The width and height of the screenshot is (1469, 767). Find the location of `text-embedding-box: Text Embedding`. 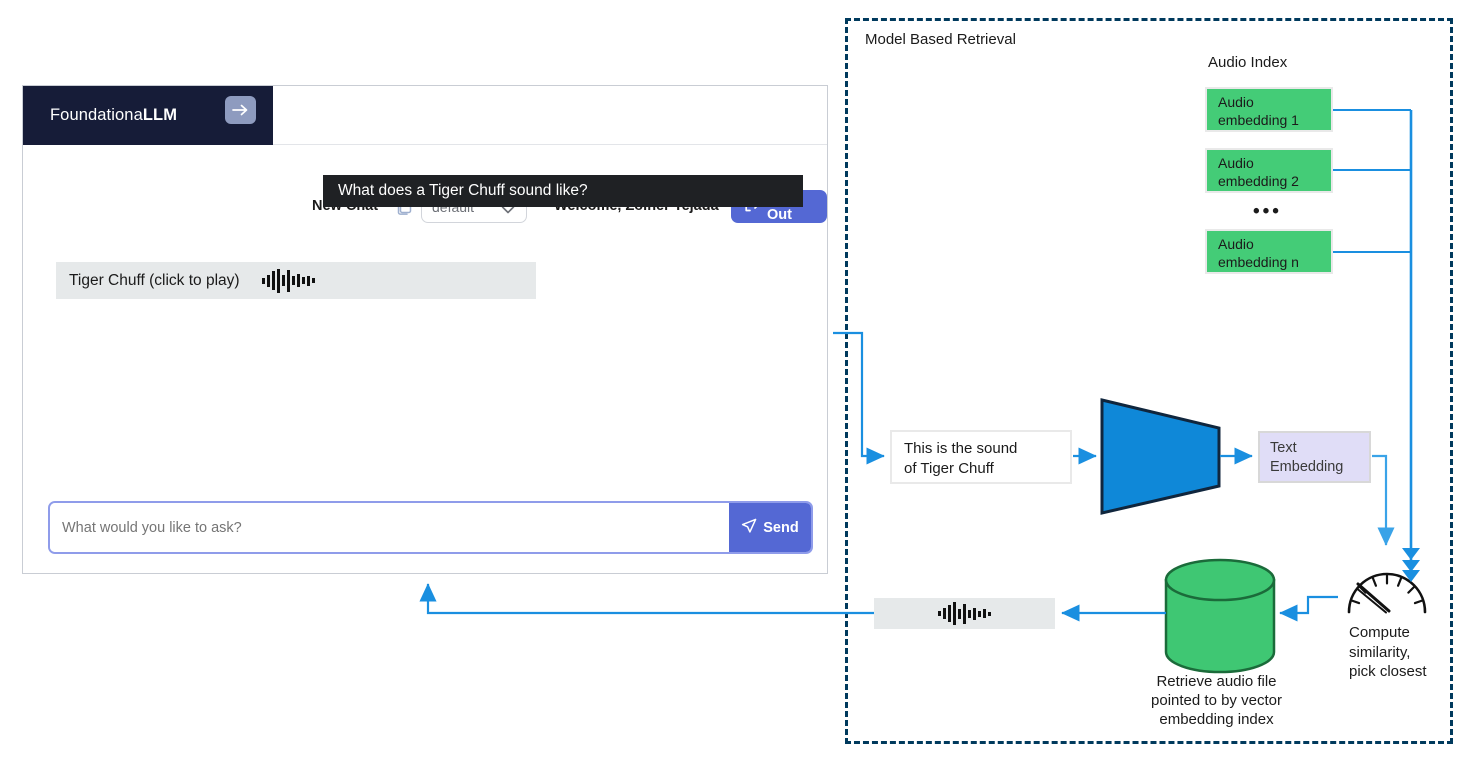

text-embedding-box: Text Embedding is located at coordinates (1314, 457).